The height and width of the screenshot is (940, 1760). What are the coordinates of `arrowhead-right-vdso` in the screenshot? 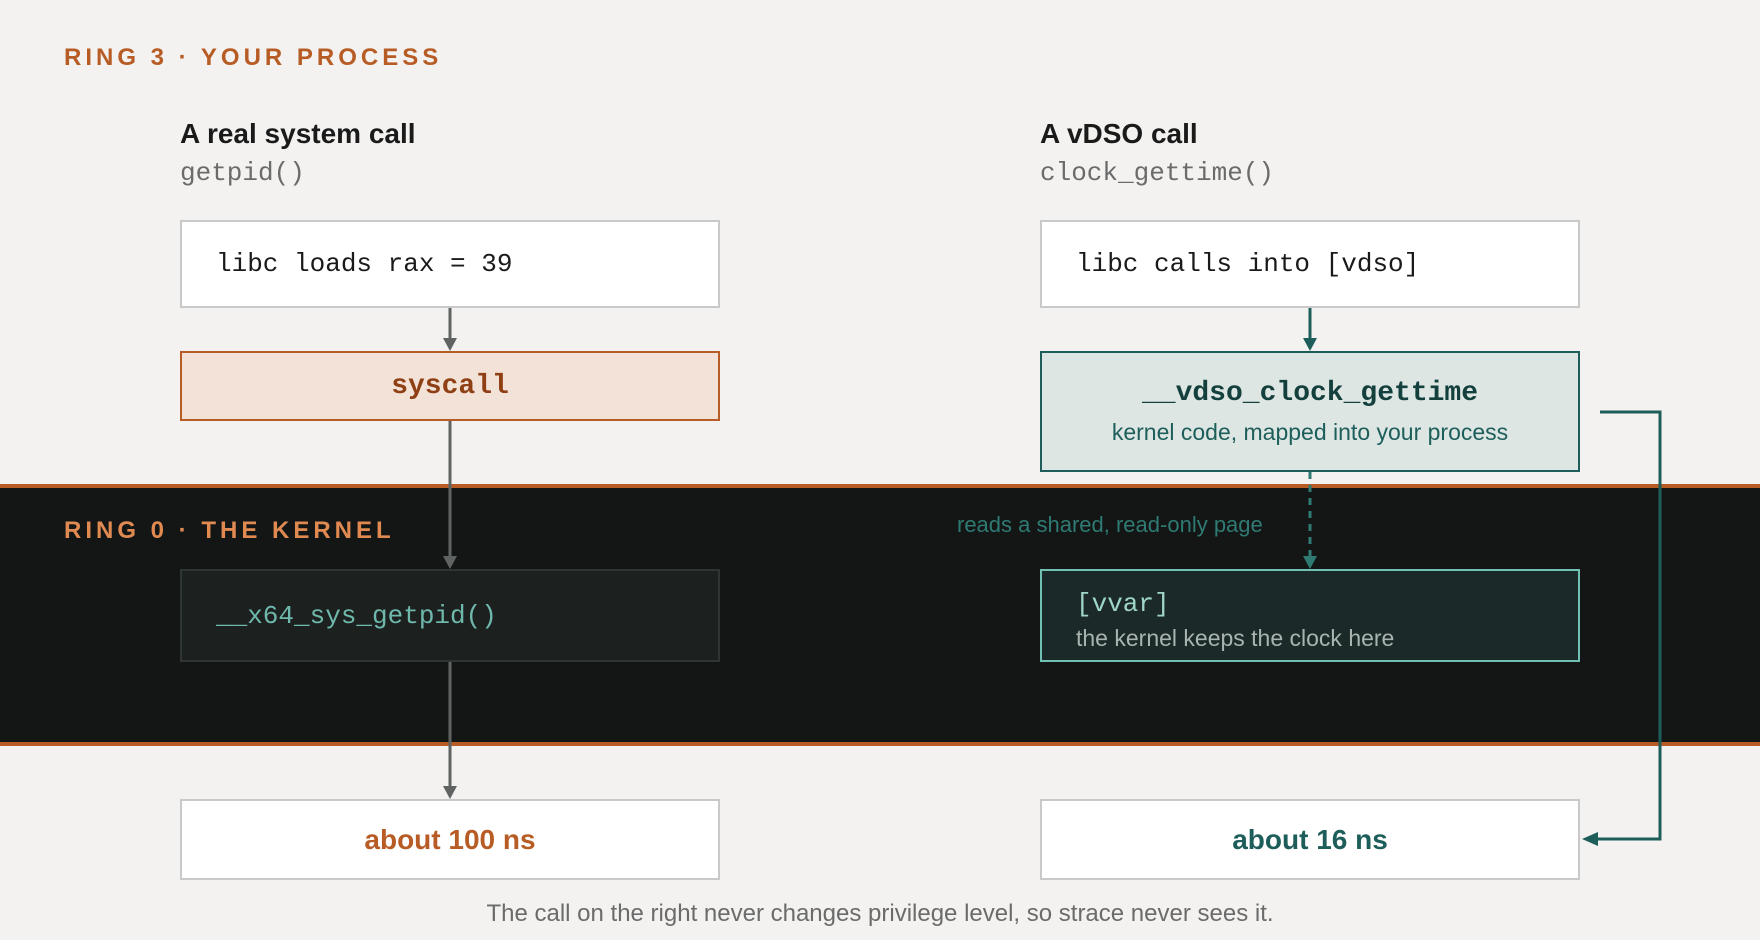 It's located at (1310, 344).